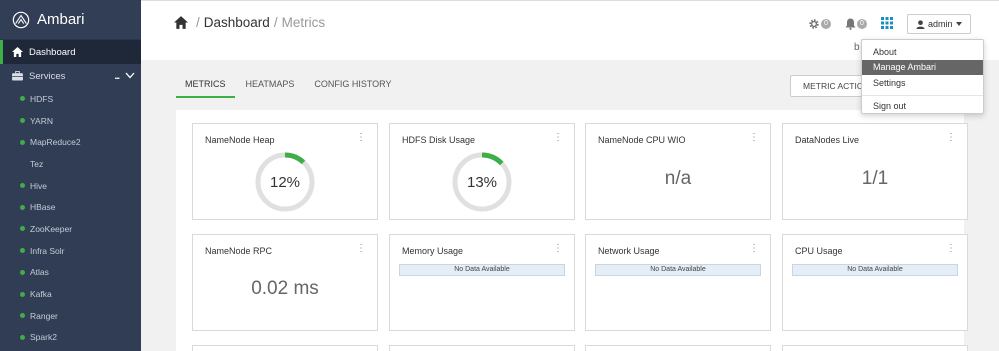 The width and height of the screenshot is (999, 351). Describe the element at coordinates (678, 178) in the screenshot. I see `widget-value: n/a` at that location.